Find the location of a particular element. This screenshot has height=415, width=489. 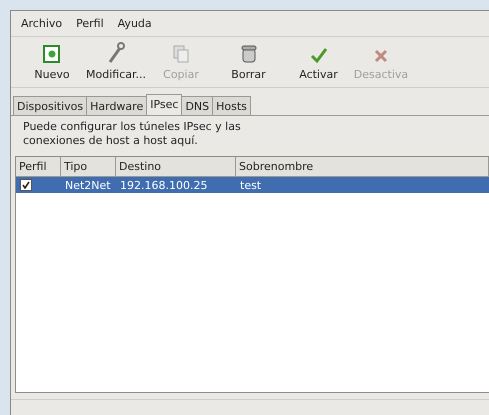

tab: Hardware is located at coordinates (117, 105).